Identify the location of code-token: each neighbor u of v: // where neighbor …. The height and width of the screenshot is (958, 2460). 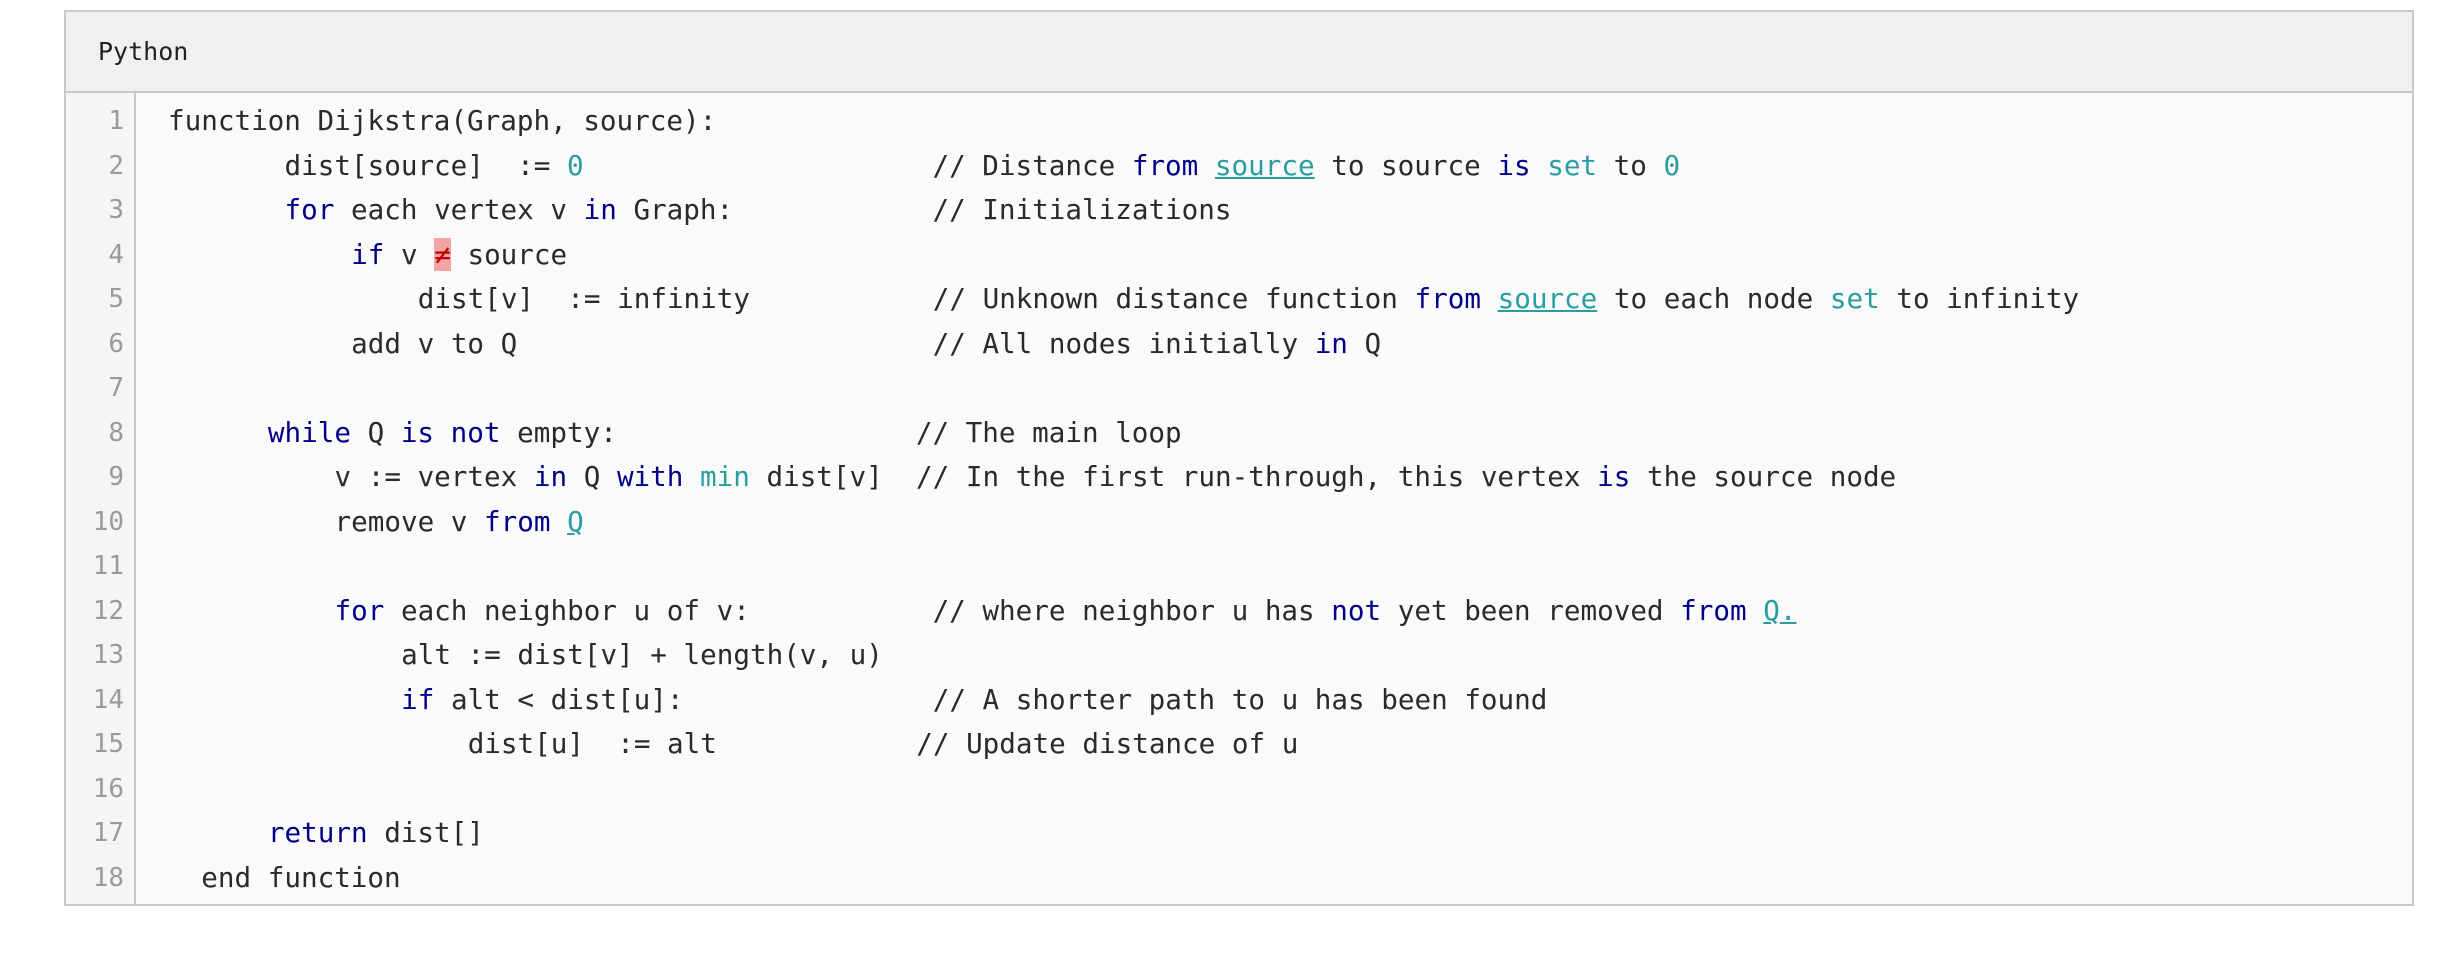
(858, 610).